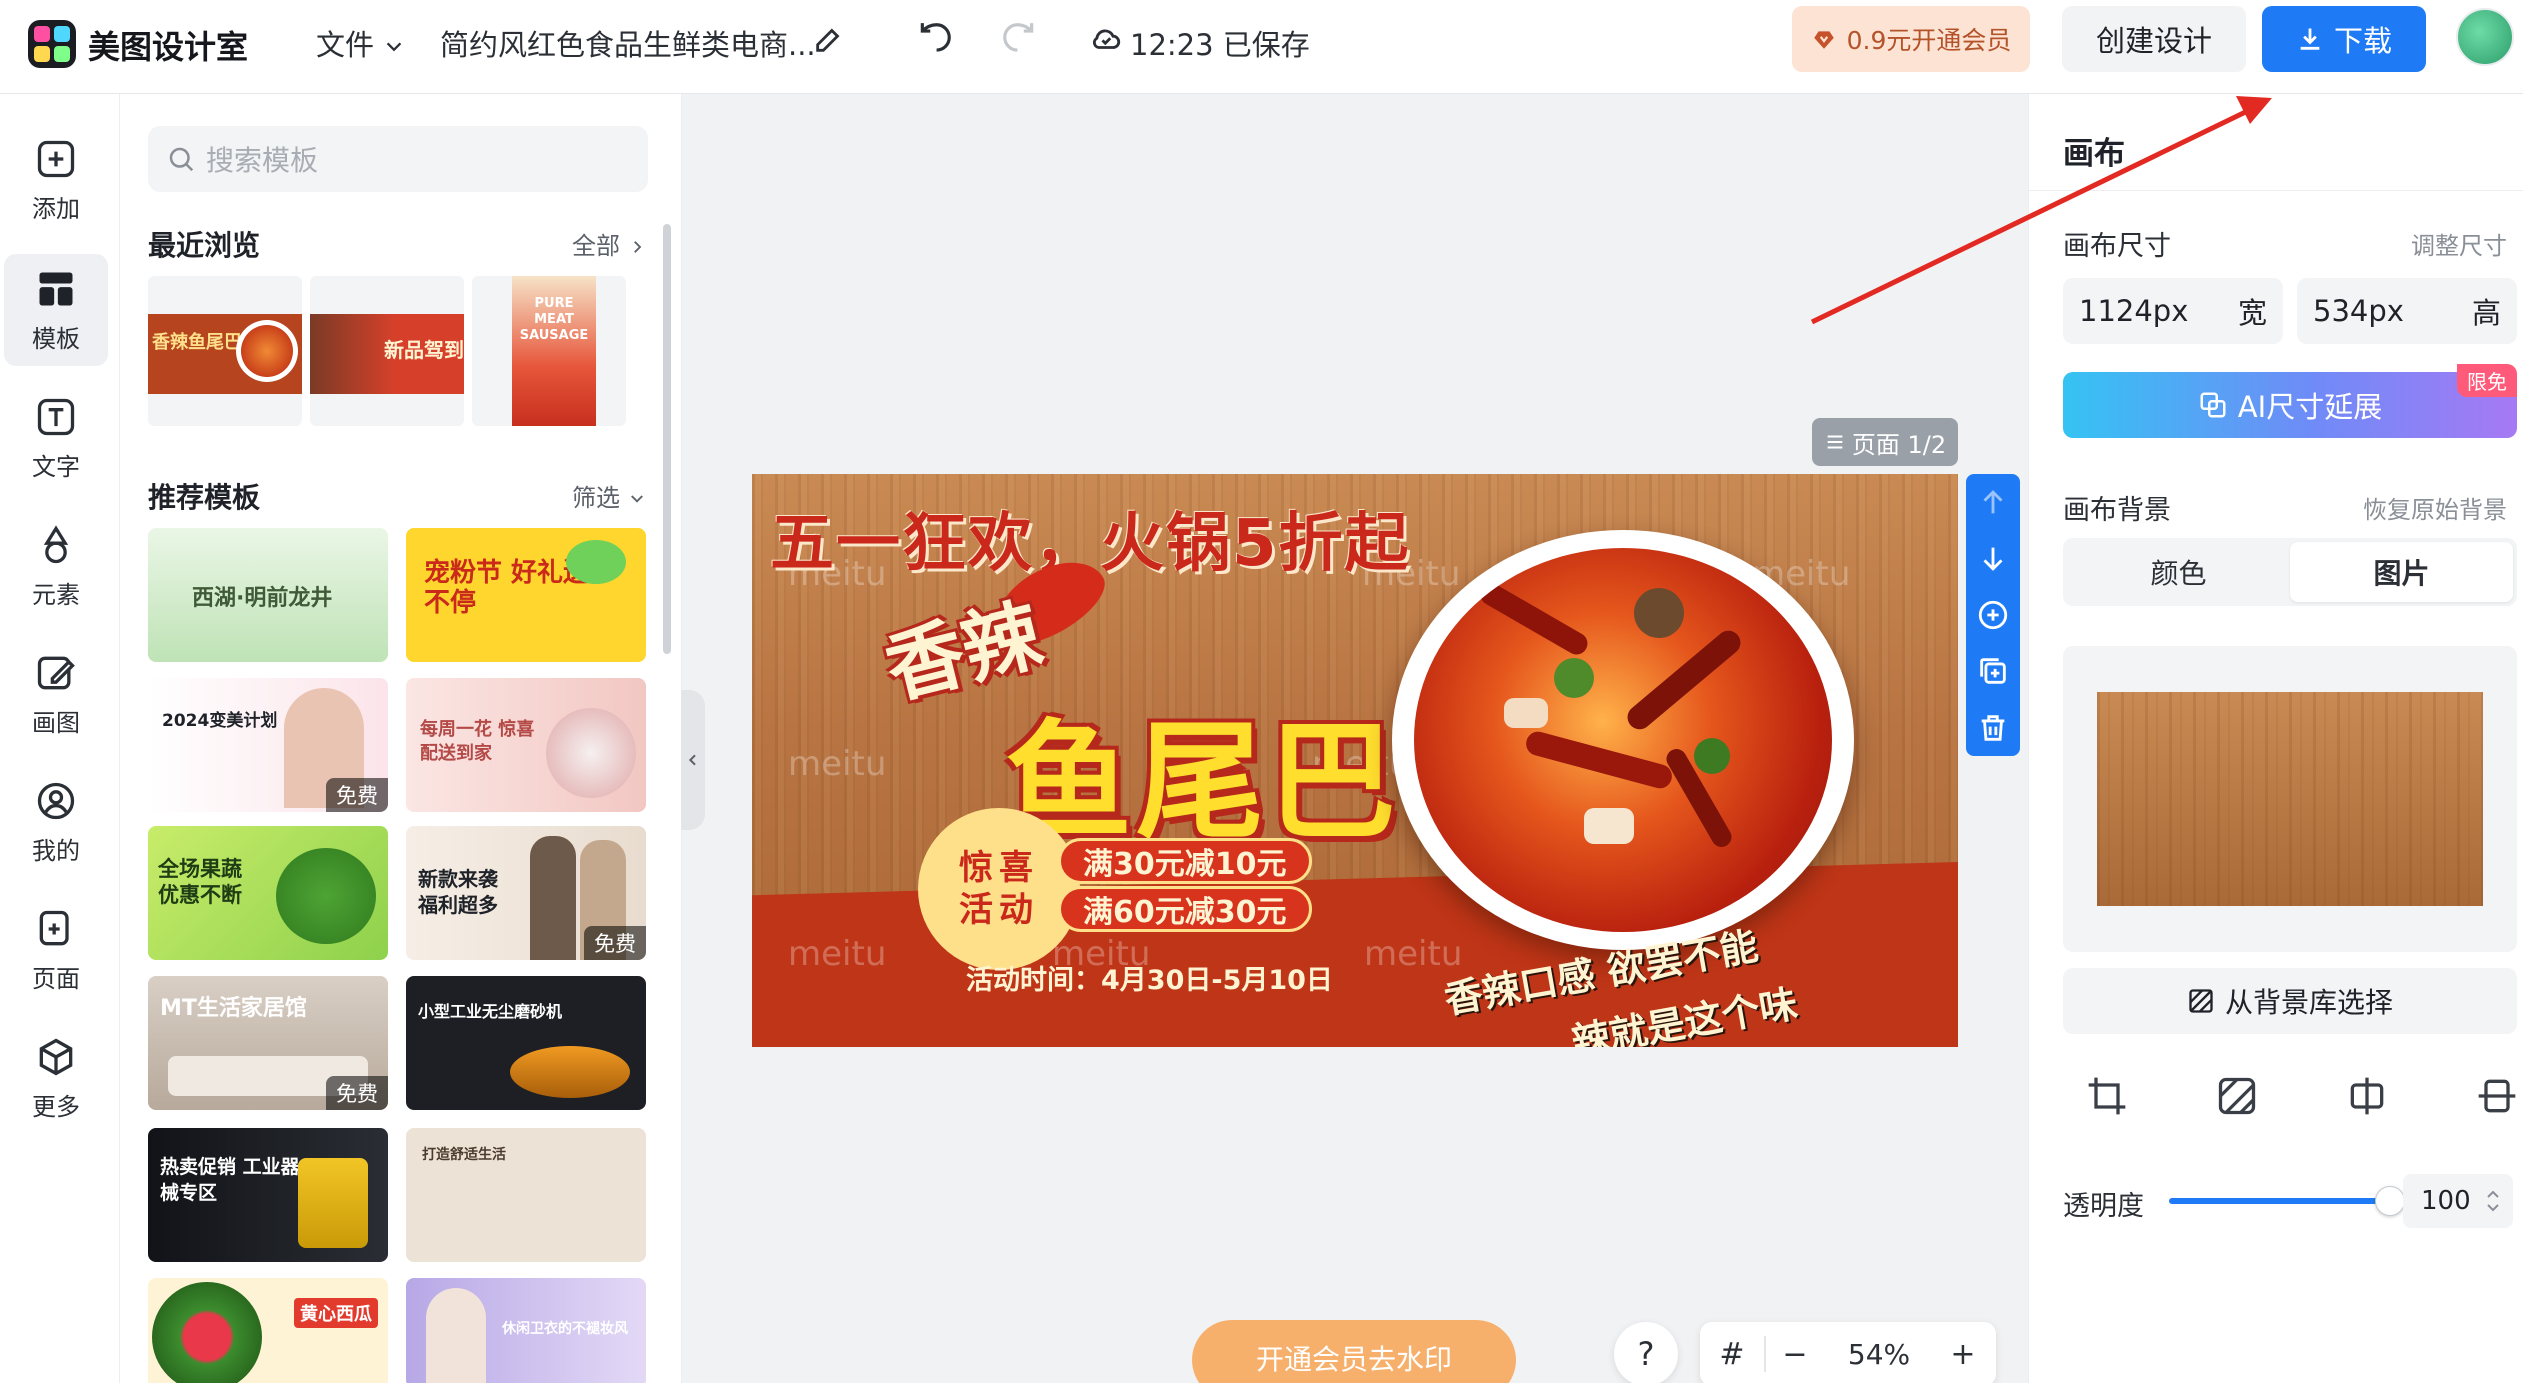 Image resolution: width=2523 pixels, height=1383 pixels. Describe the element at coordinates (1646, 1352) in the screenshot. I see `help-button: ?` at that location.